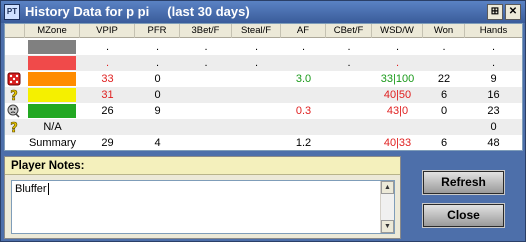 This screenshot has height=242, width=526. What do you see at coordinates (444, 79) in the screenshot?
I see `cell-won: 22` at bounding box center [444, 79].